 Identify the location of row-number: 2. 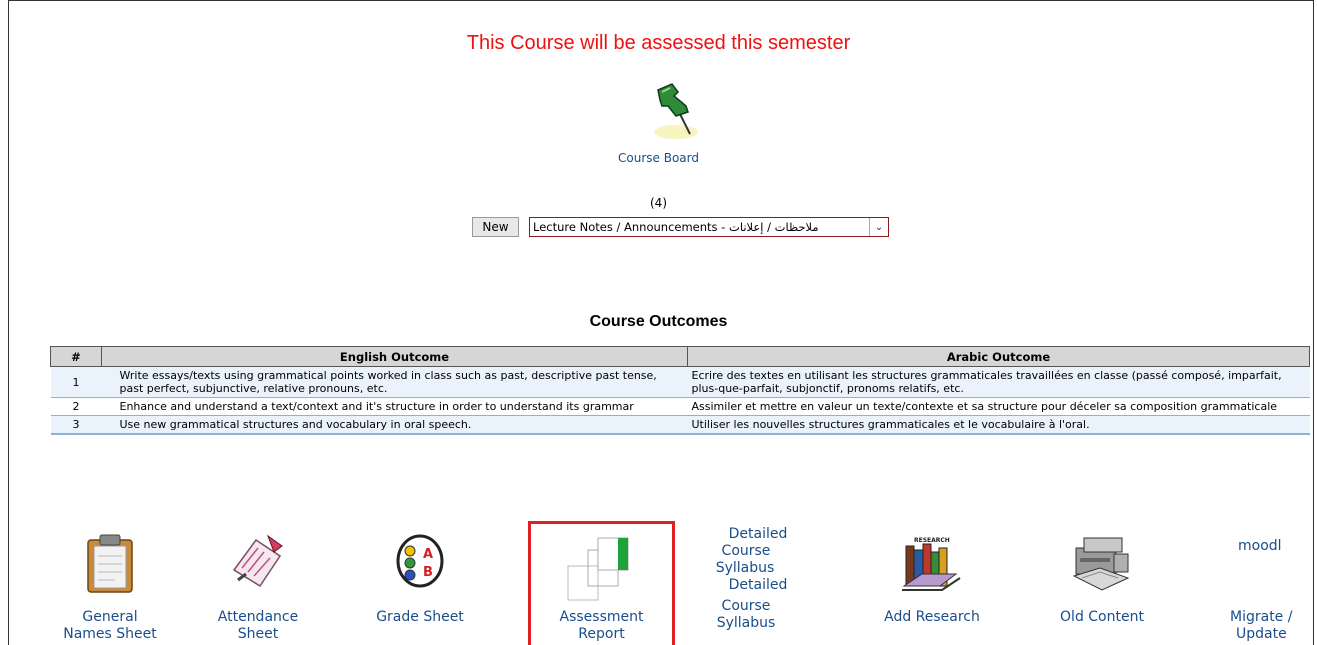
(76, 406).